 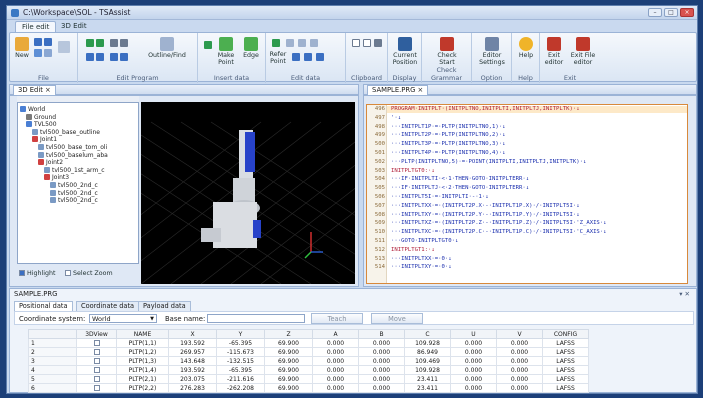 I want to click on panel-pin-icon: ▾ ✕, so click(x=684, y=294).